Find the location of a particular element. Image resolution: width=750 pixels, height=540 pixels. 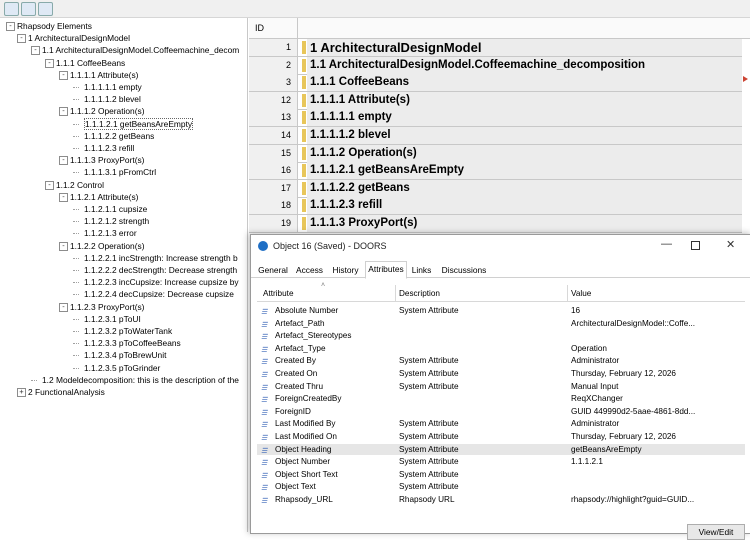

tree-node: 1.1.1.2 Operation(s) is located at coordinates (107, 111).